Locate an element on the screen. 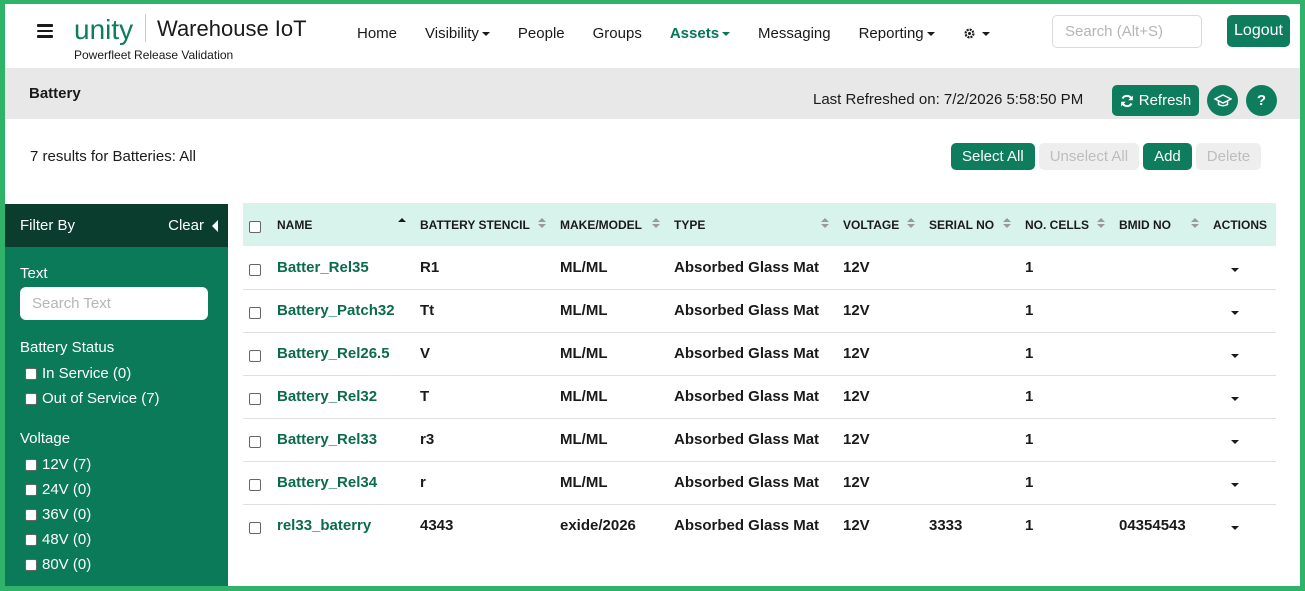 The image size is (1305, 591). nav-people: People is located at coordinates (541, 33).